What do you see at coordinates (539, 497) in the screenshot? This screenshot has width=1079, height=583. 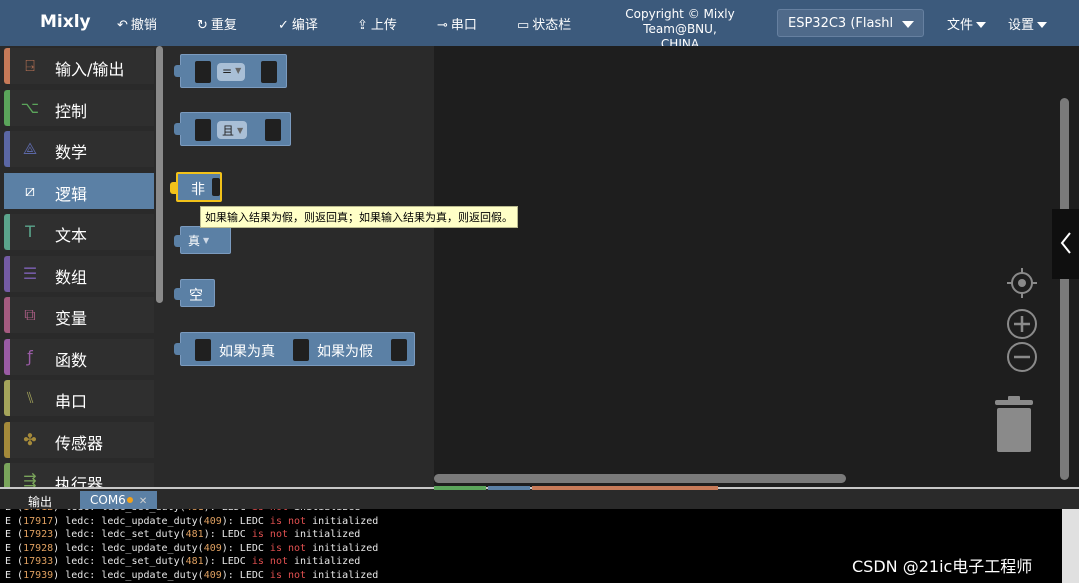 I see `console-tab-bar: 输出 COM6 ✕` at bounding box center [539, 497].